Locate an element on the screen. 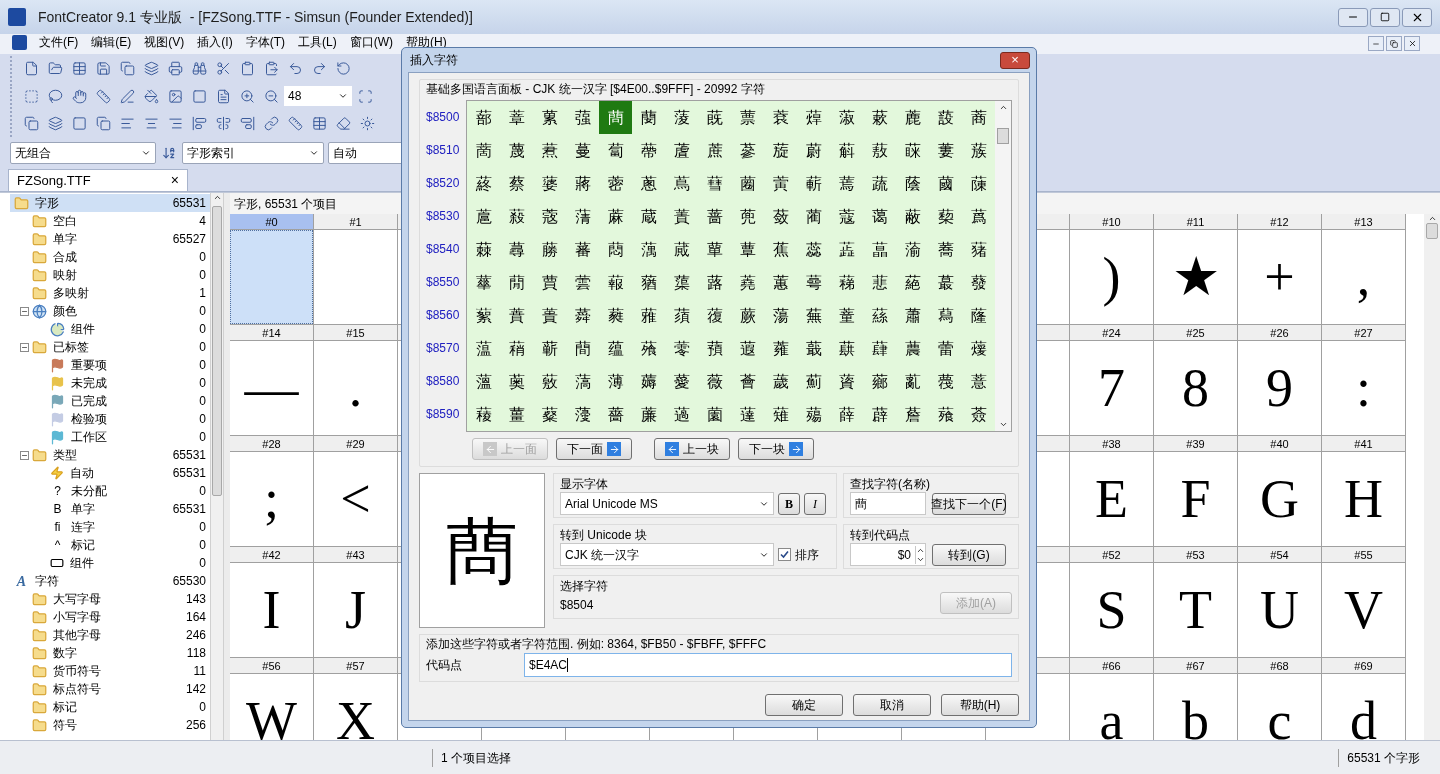  character-cell: 薕 is located at coordinates (648, 414).